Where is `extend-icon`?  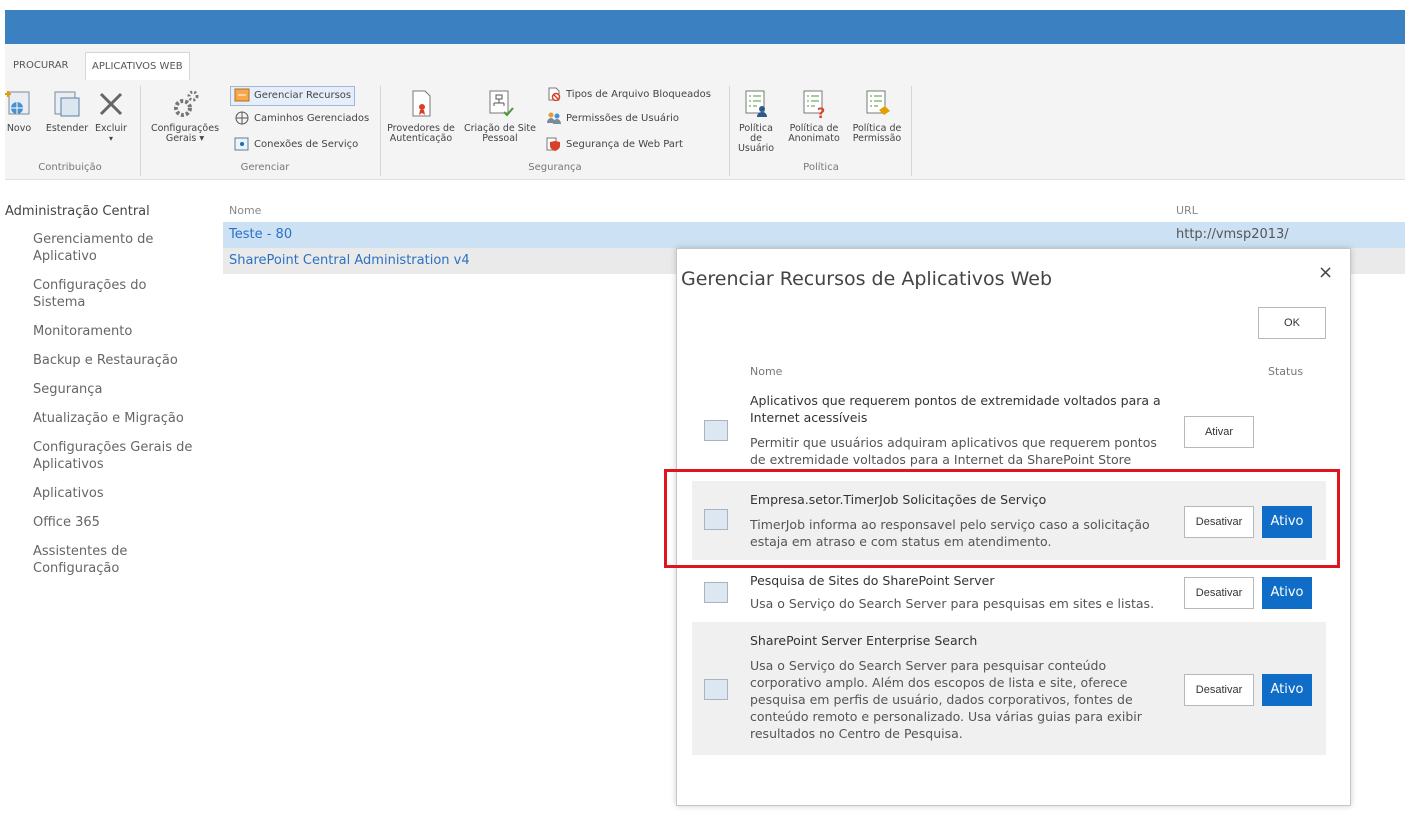
extend-icon is located at coordinates (67, 104).